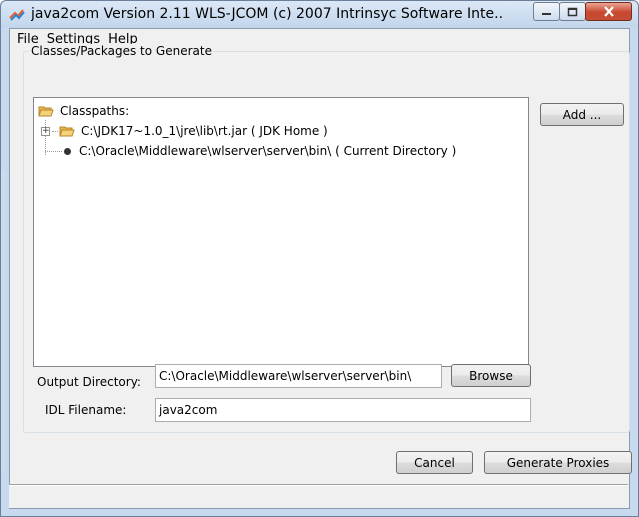  I want to click on cancel-button: Cancel, so click(434, 462).